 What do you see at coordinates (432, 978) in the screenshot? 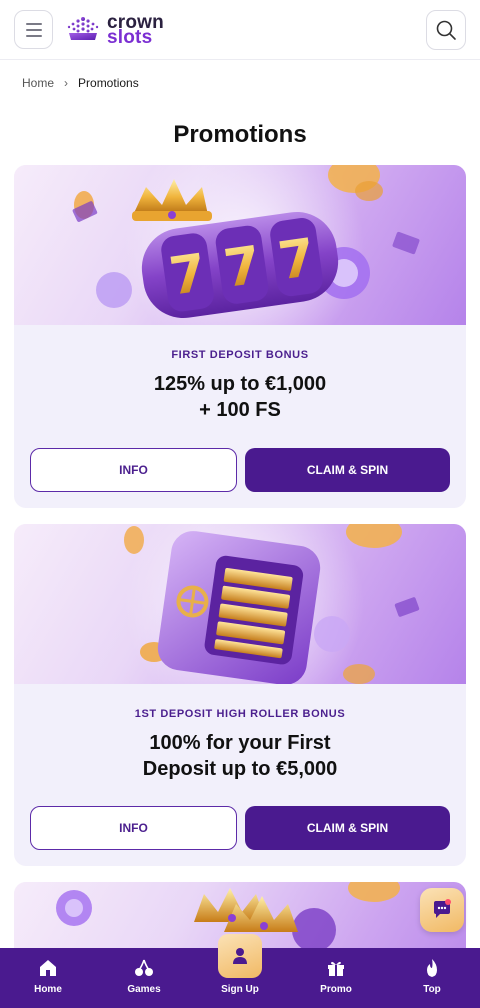
I see `nav-item-top: Top` at bounding box center [432, 978].